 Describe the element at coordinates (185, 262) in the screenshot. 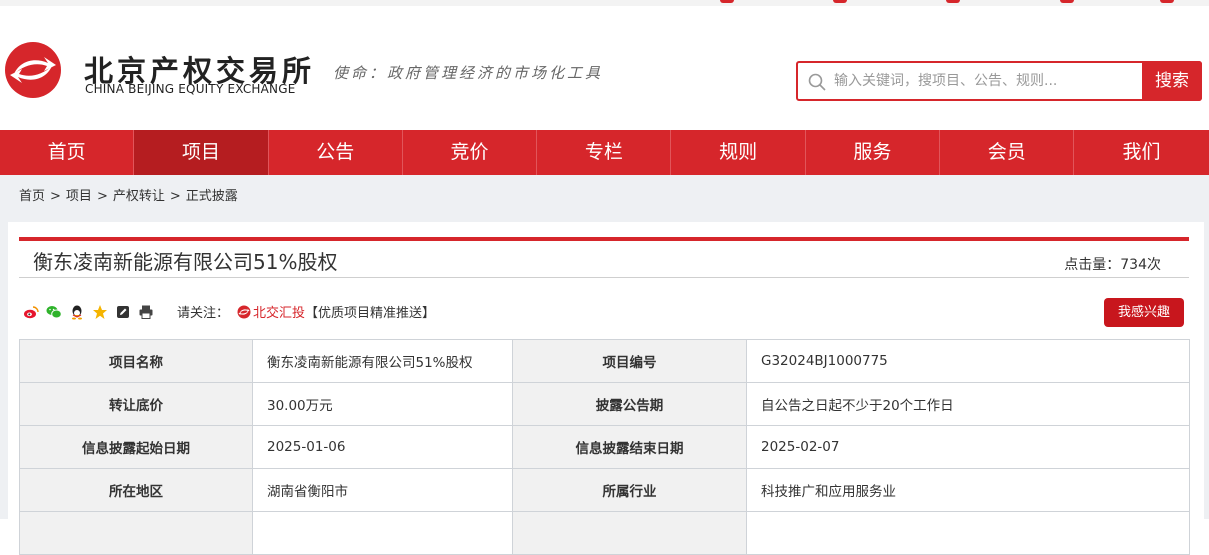

I see `project-title: 衡东凌南新能源有限公司51%股权` at that location.